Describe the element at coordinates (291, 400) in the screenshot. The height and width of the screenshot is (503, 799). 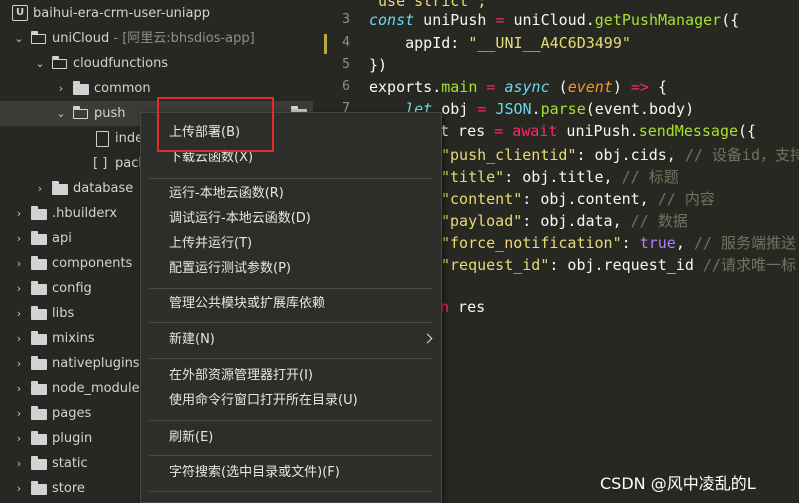
I see `menu-item-open-in-terminal: 使用命令行窗口打开所在目录(U)` at that location.